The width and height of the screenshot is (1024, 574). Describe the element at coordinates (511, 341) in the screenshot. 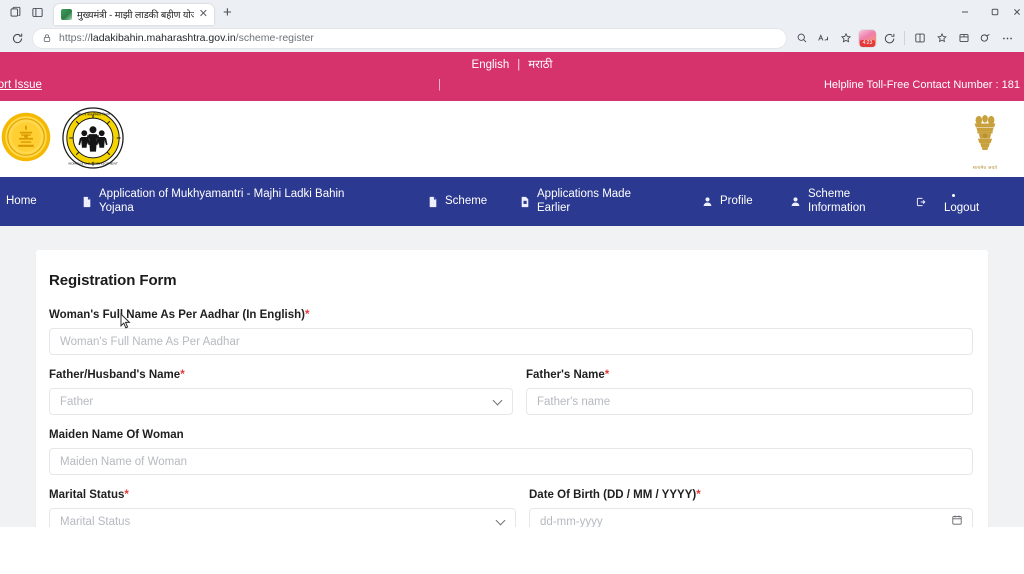

I see `input-full-name: Woman's Full Name As Per Aadhar` at that location.